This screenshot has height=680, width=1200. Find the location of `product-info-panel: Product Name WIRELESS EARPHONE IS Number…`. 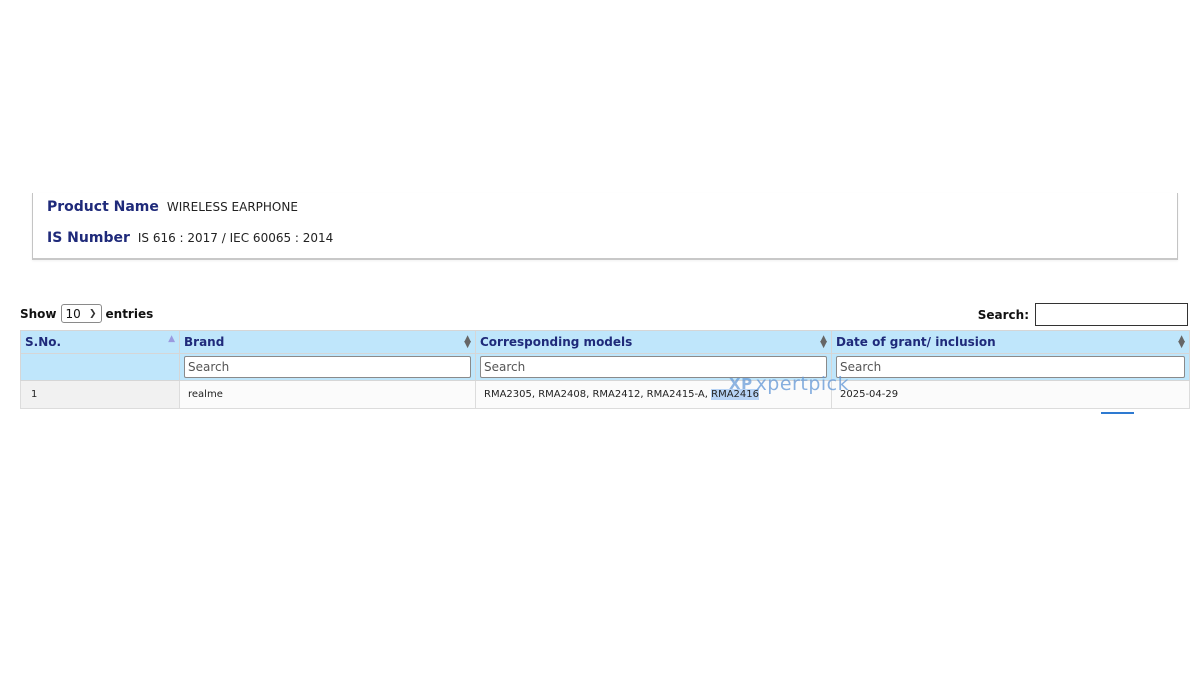

product-info-panel: Product Name WIRELESS EARPHONE IS Number… is located at coordinates (605, 226).